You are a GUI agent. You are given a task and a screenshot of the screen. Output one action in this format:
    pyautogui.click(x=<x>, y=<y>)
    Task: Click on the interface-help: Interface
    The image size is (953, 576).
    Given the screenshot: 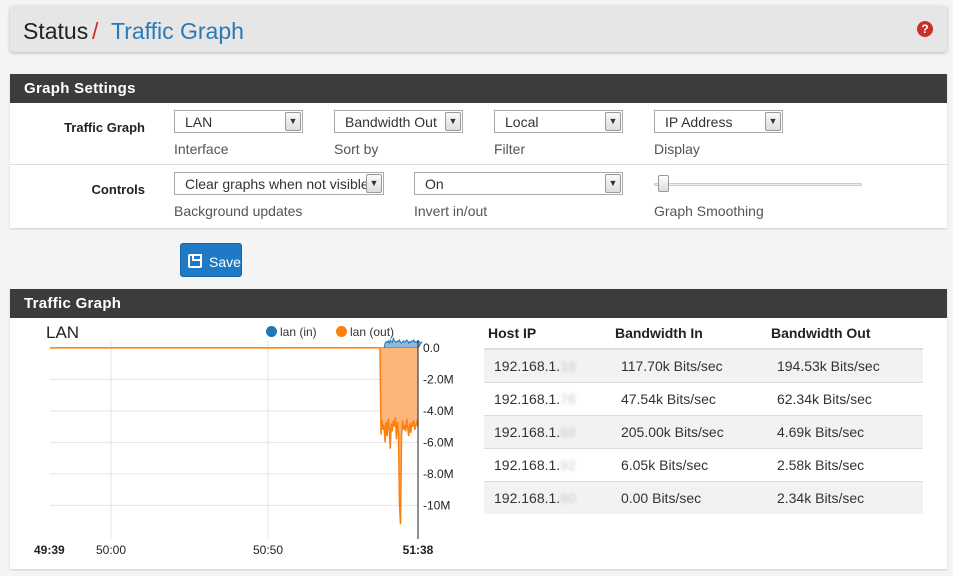 What is the action you would take?
    pyautogui.click(x=201, y=149)
    